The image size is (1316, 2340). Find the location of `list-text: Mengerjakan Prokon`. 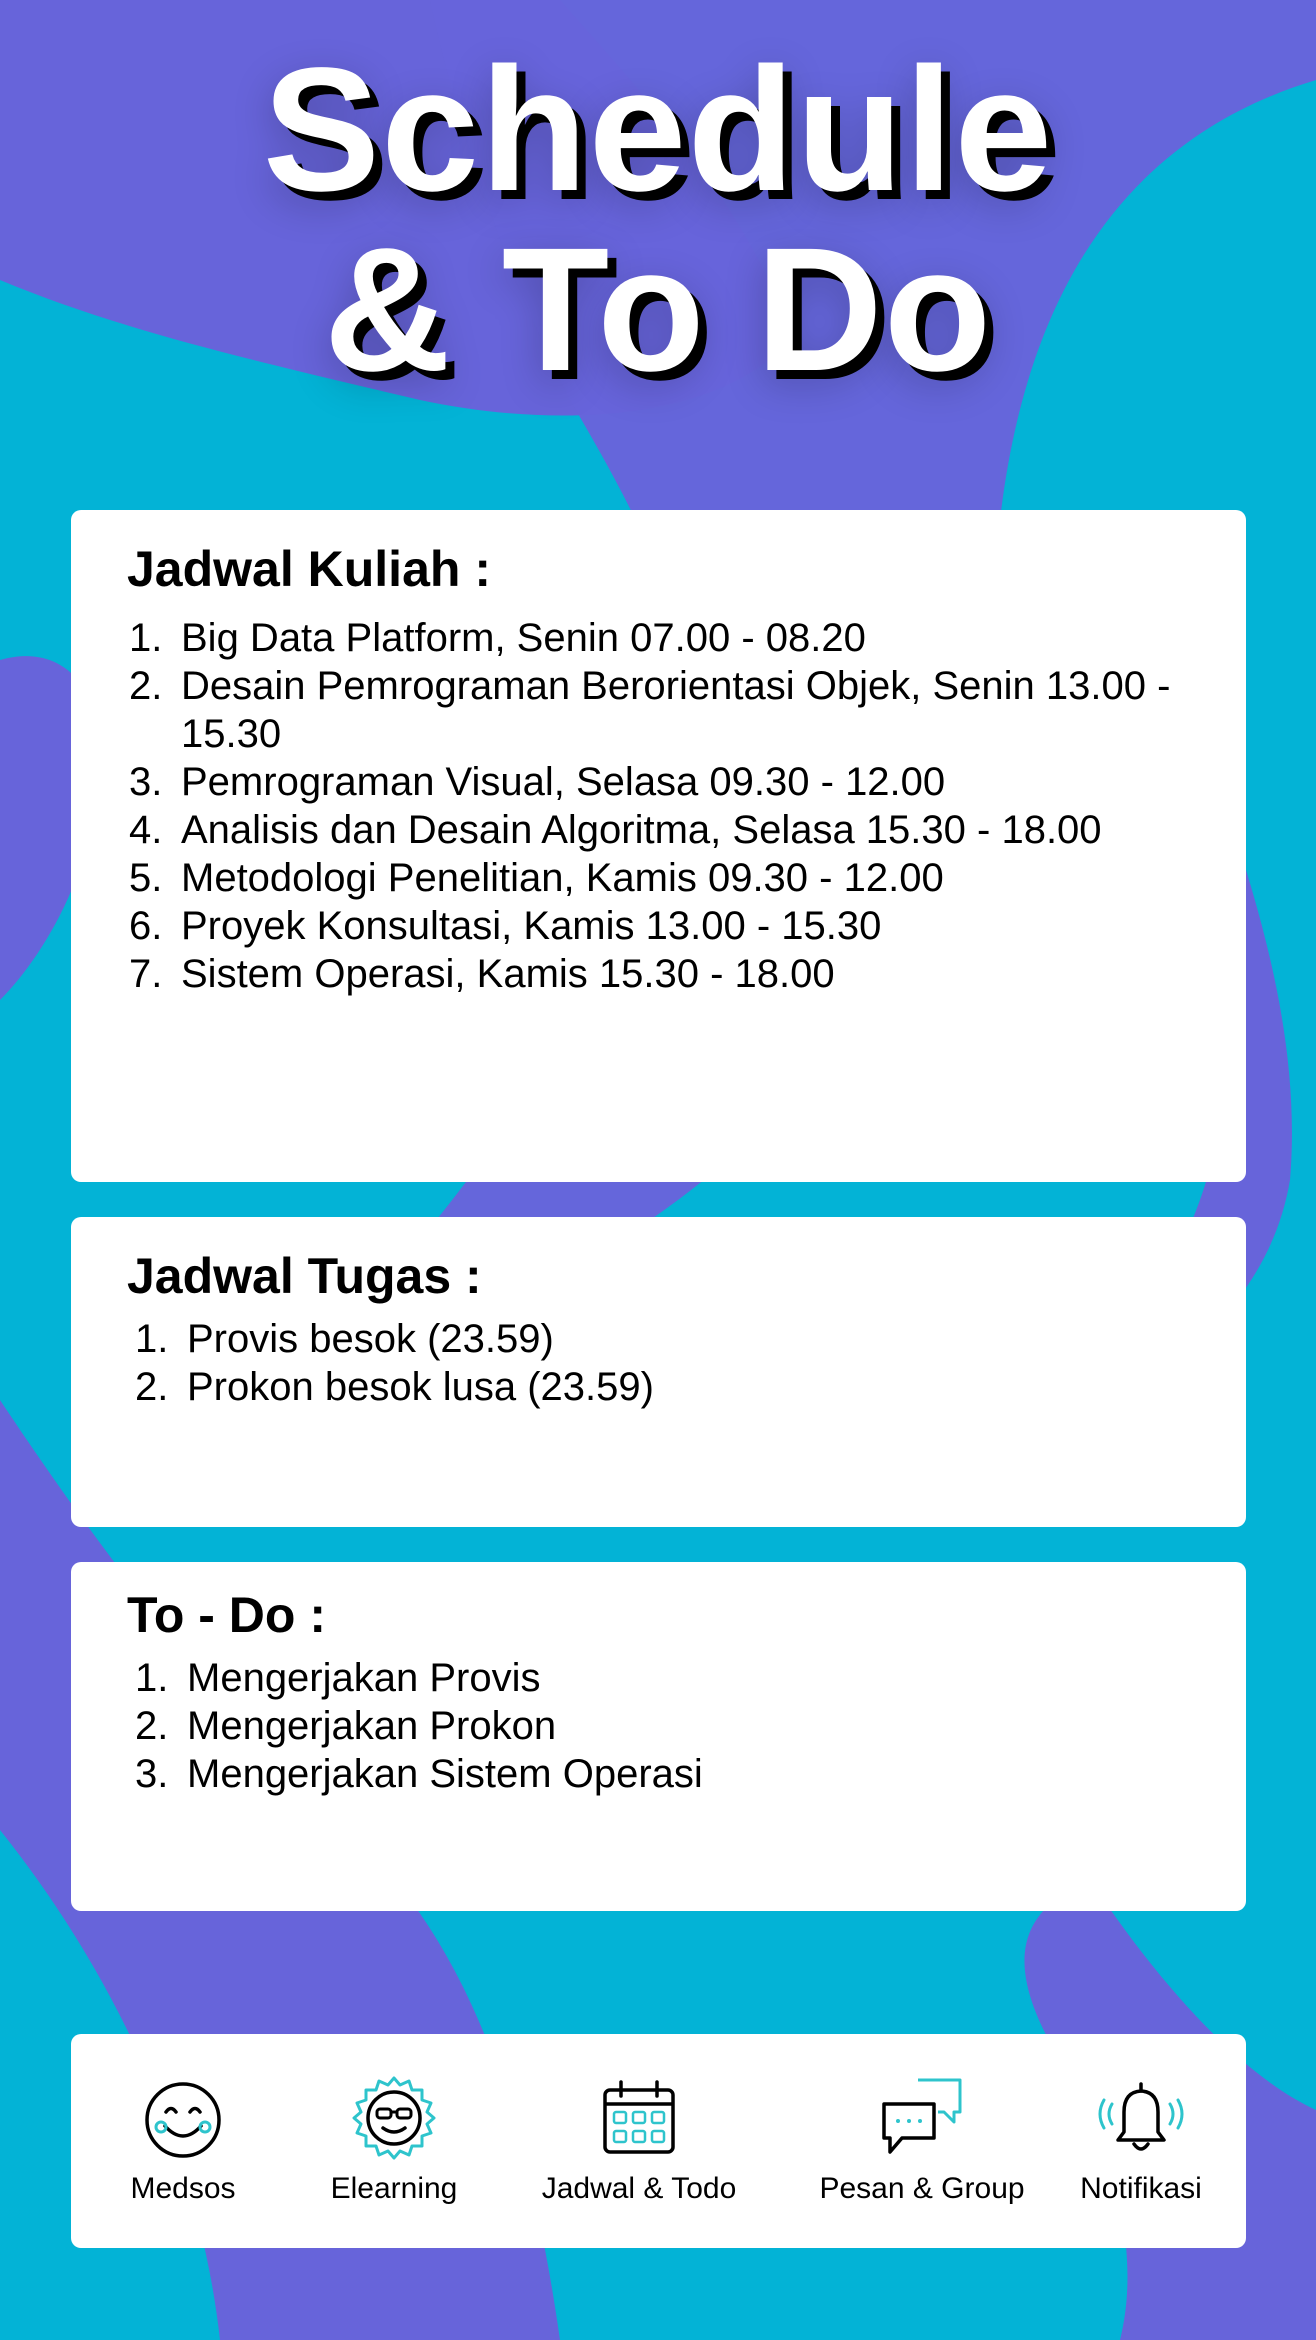

list-text: Mengerjakan Prokon is located at coordinates (372, 1726).